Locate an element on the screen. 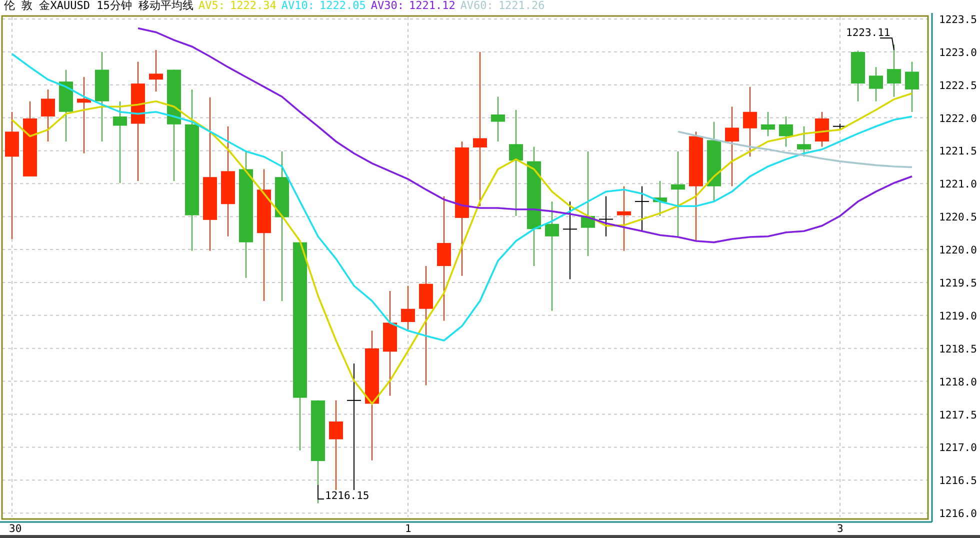 The width and height of the screenshot is (980, 538). low-price-label: 1216.15 is located at coordinates (347, 496).